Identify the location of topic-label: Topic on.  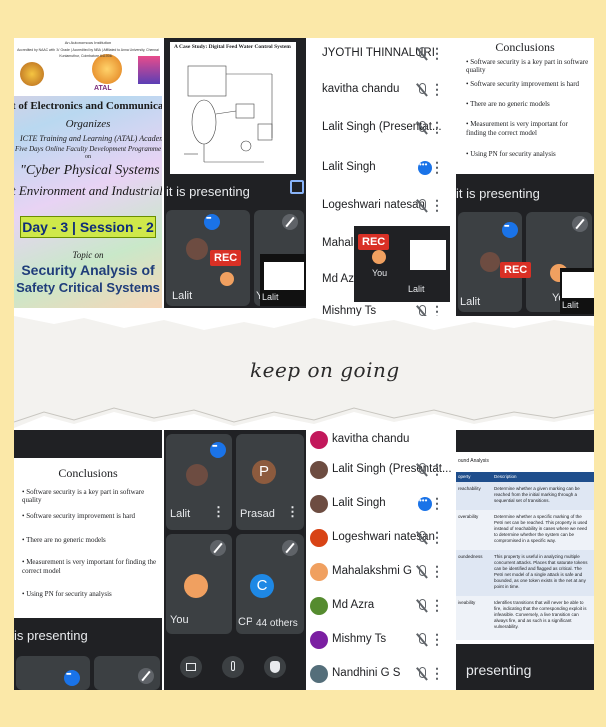
(88, 255).